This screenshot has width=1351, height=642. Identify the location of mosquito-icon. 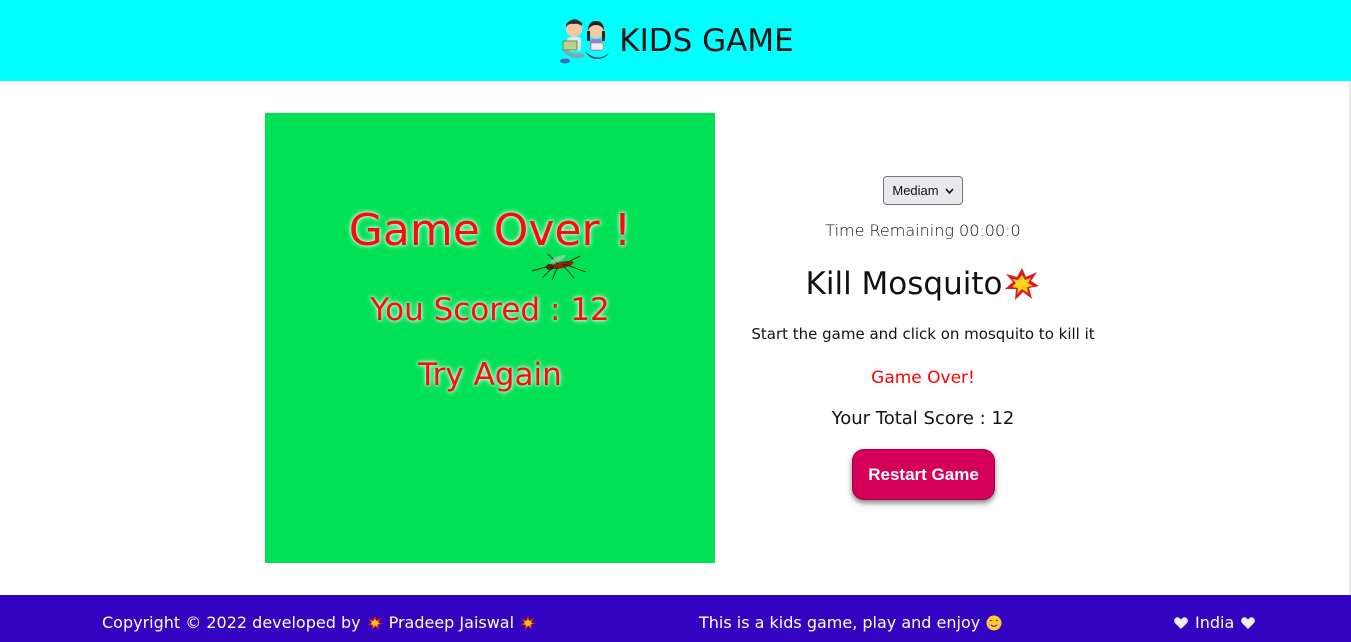
(559, 268).